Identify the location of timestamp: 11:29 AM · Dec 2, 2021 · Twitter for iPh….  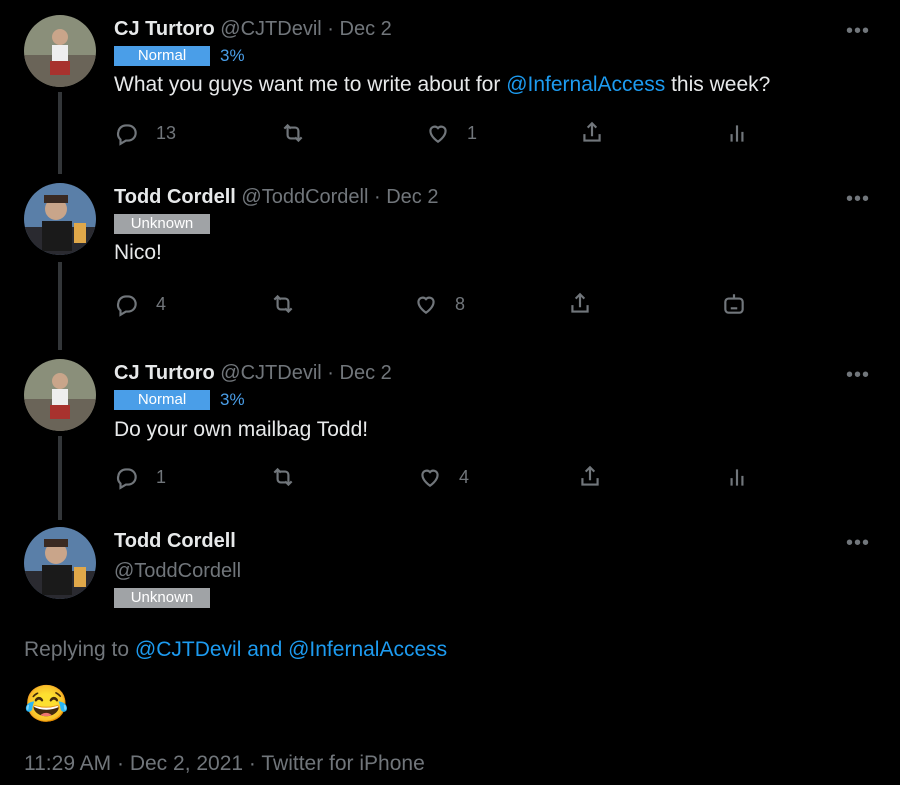
(224, 764).